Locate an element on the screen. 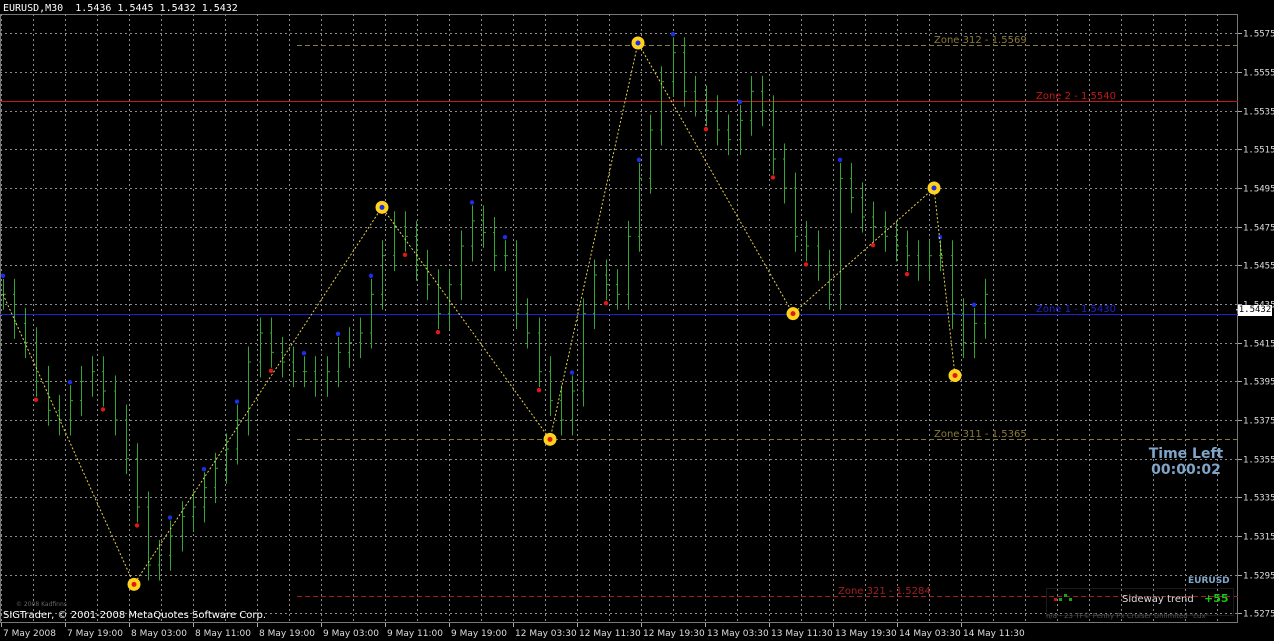 This screenshot has height=641, width=1274. x-tick-label: 14 May 03:30 is located at coordinates (930, 634).